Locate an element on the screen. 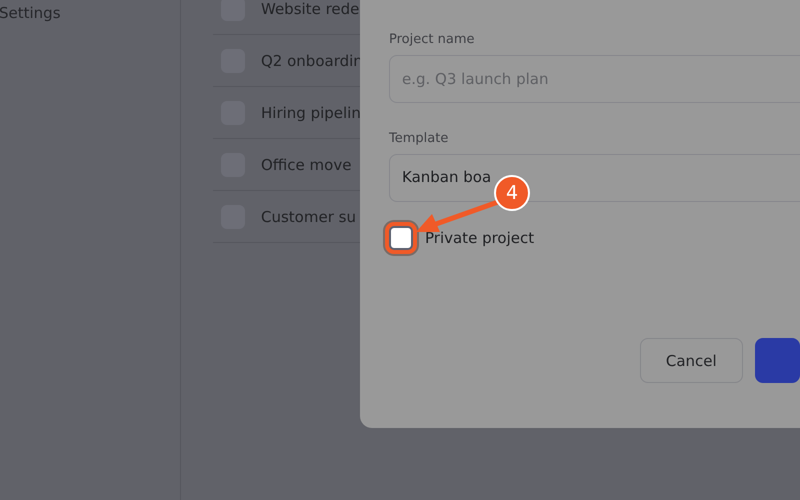 This screenshot has width=800, height=500. project-name: Hiring pipelin is located at coordinates (311, 113).